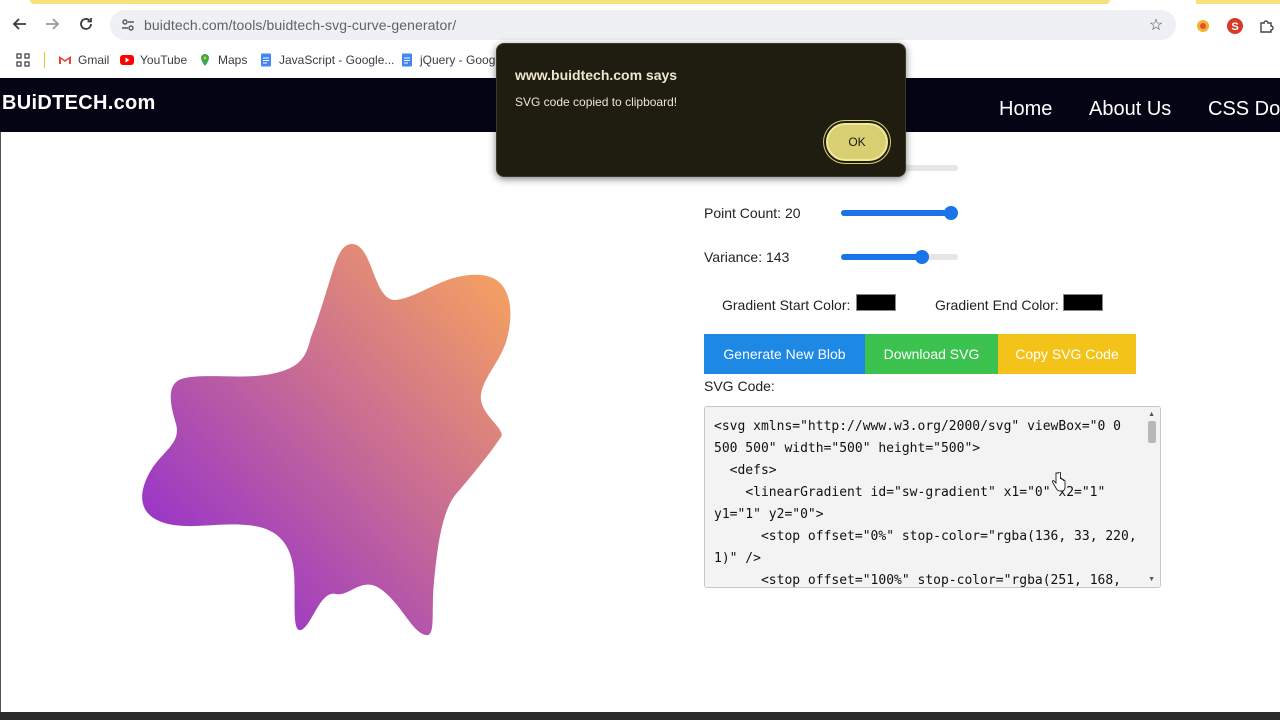 The image size is (1280, 720). I want to click on alert-title: www.buidtech.com says, so click(596, 75).